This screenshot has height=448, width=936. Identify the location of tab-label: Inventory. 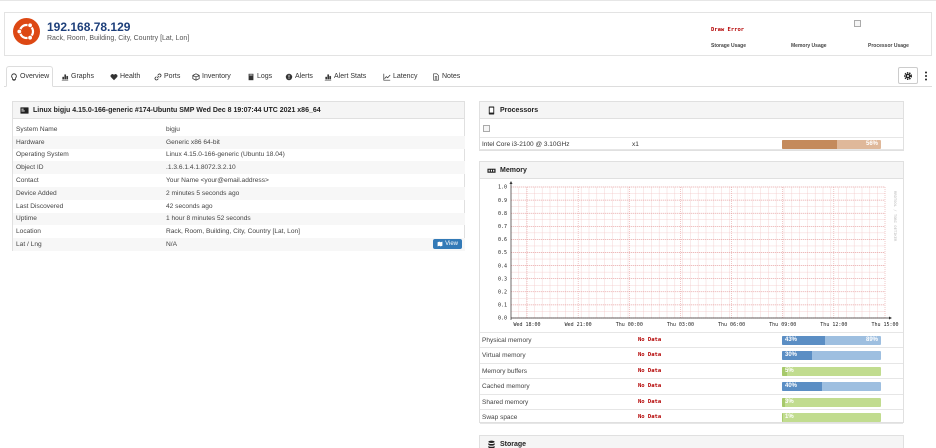
(216, 76).